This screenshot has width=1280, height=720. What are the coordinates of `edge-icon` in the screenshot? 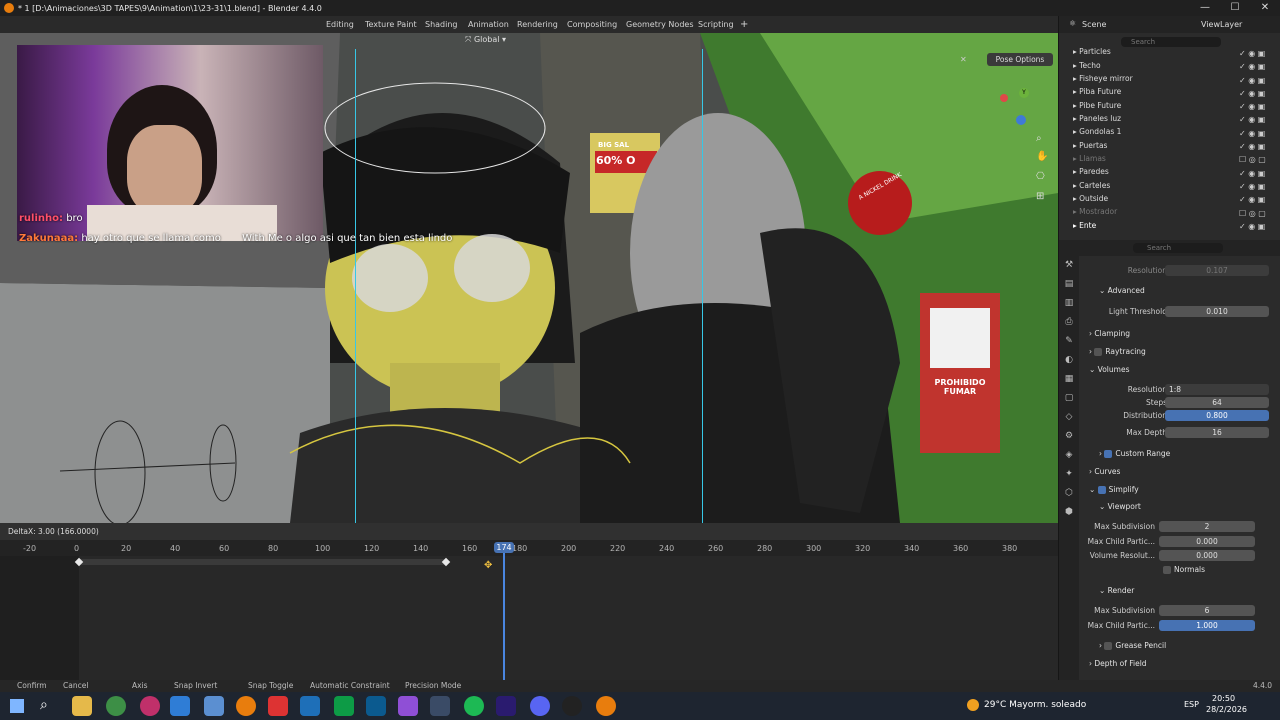 It's located at (180, 706).